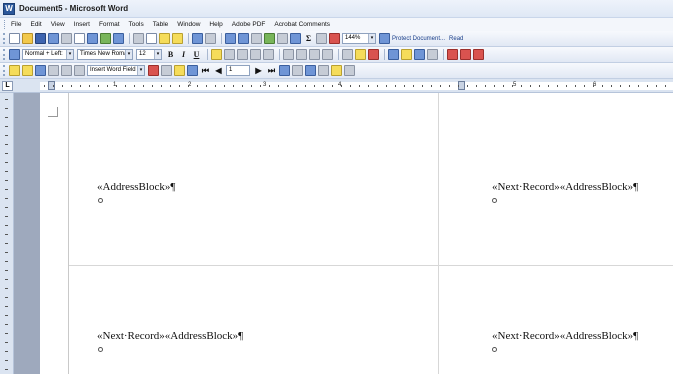 The width and height of the screenshot is (673, 374). I want to click on view-merged-data-icon, so click(153, 70).